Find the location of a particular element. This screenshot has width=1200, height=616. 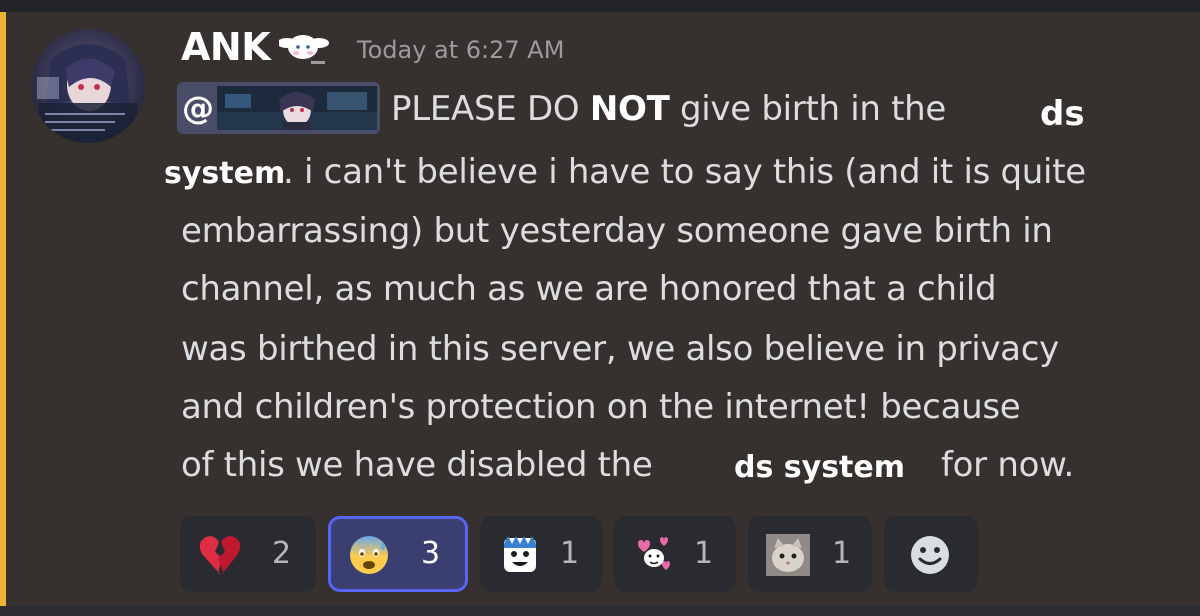

message-line-1: PLEASE DO NOT give birth in the is located at coordinates (668, 109).